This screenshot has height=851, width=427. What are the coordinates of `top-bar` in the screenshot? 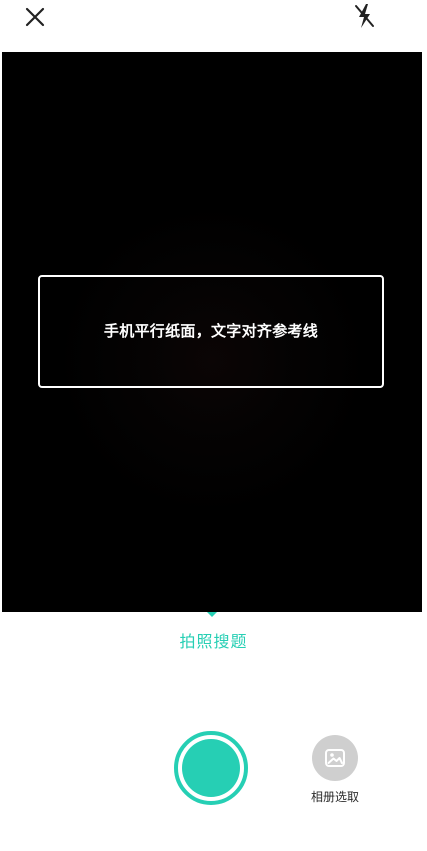 It's located at (213, 26).